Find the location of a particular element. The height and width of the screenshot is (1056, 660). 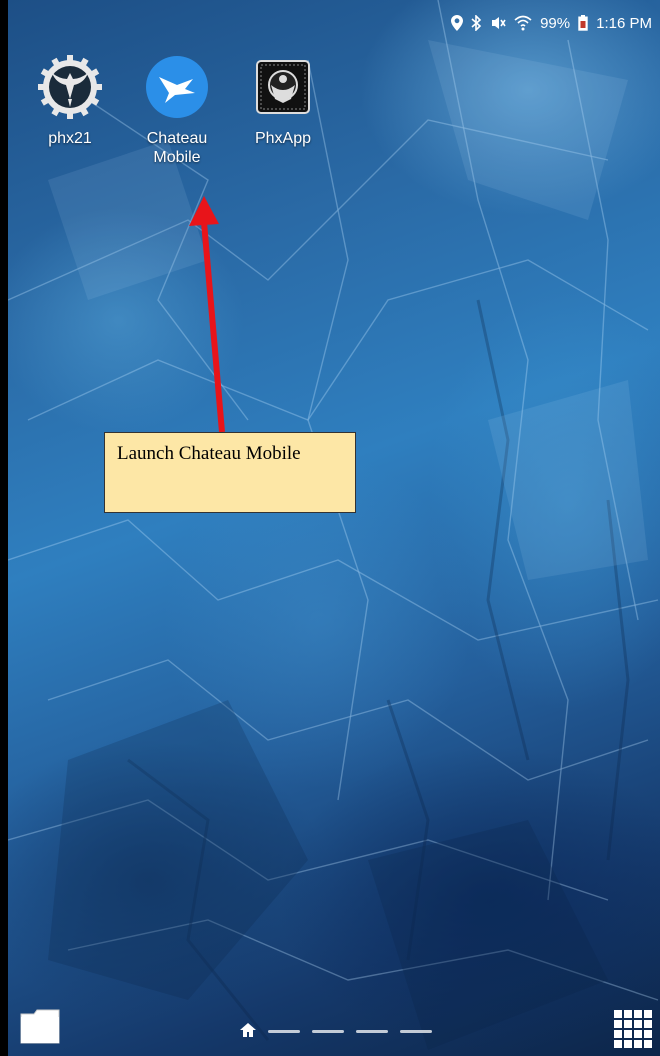

app-label: PhxApp is located at coordinates (283, 138).